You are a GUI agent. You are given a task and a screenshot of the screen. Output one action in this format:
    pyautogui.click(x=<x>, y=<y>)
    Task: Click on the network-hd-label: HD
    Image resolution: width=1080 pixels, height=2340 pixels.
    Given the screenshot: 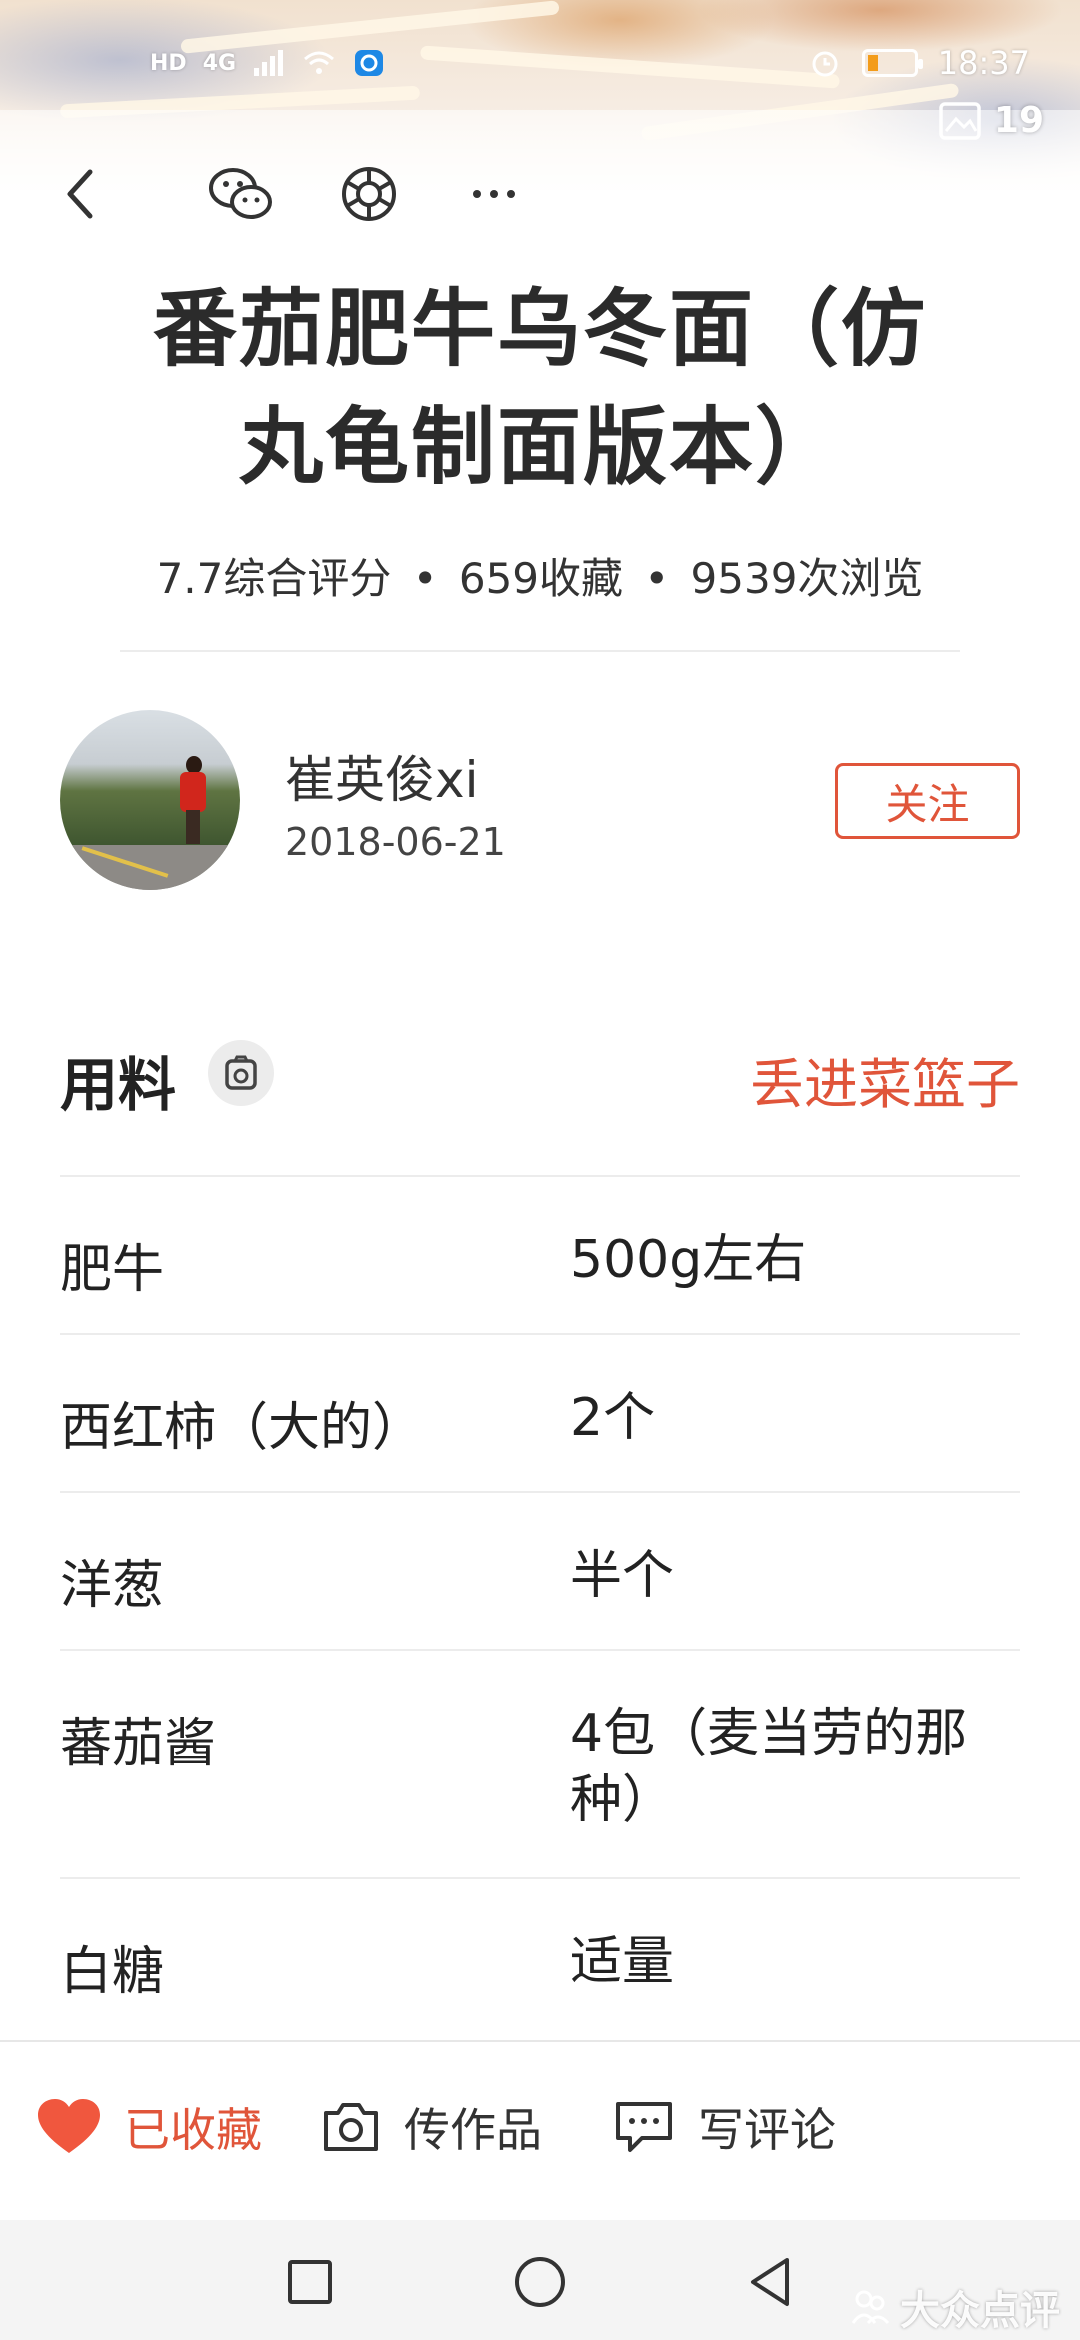 What is the action you would take?
    pyautogui.click(x=168, y=63)
    